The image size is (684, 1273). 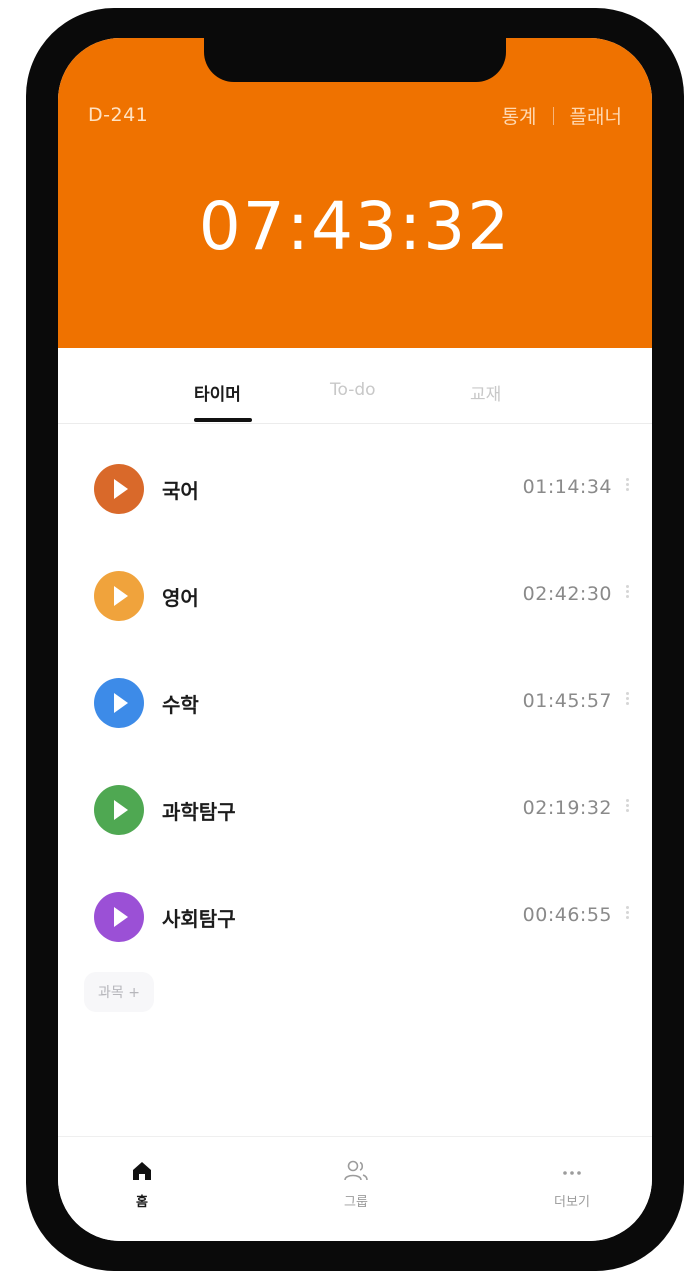 I want to click on header-links: 통계 플래너, so click(x=562, y=115).